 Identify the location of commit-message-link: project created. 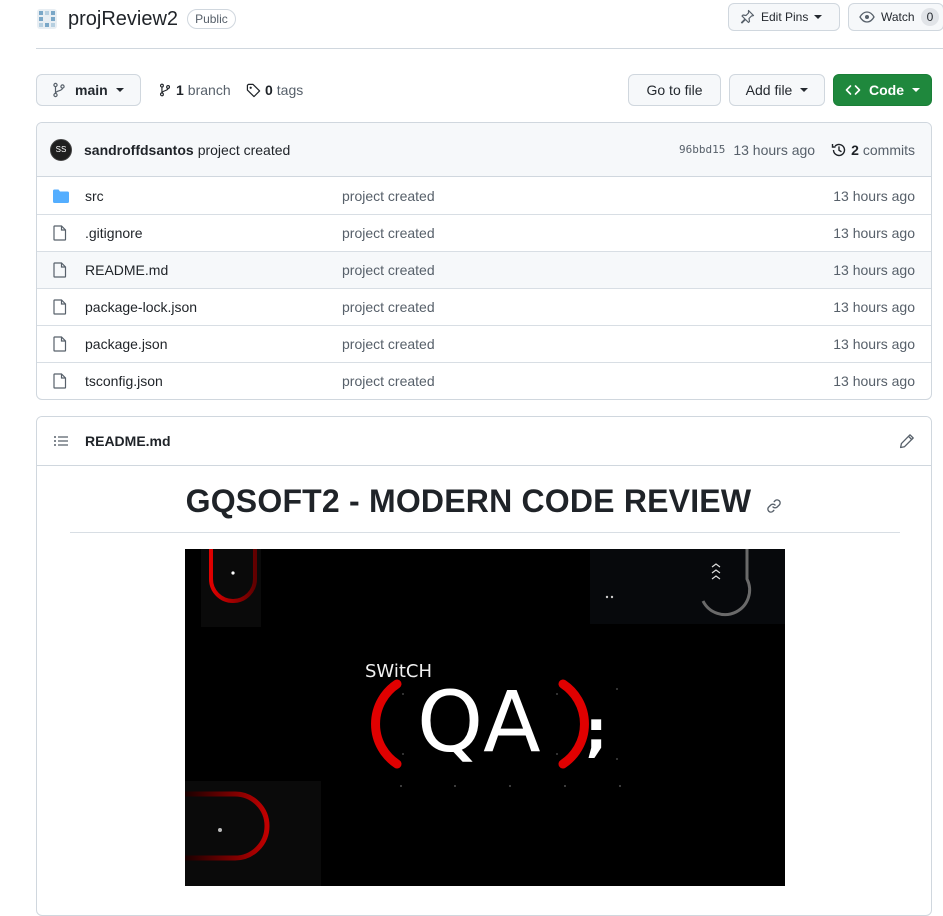
(244, 150).